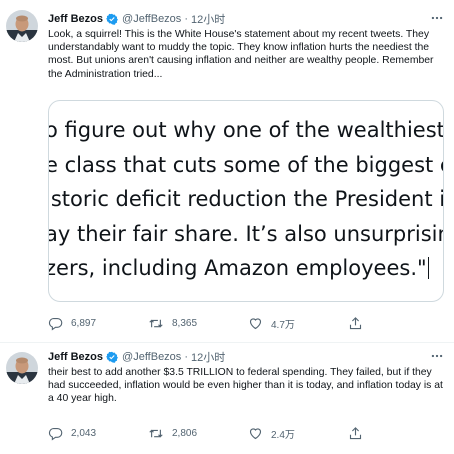  I want to click on text-cursor, so click(428, 268).